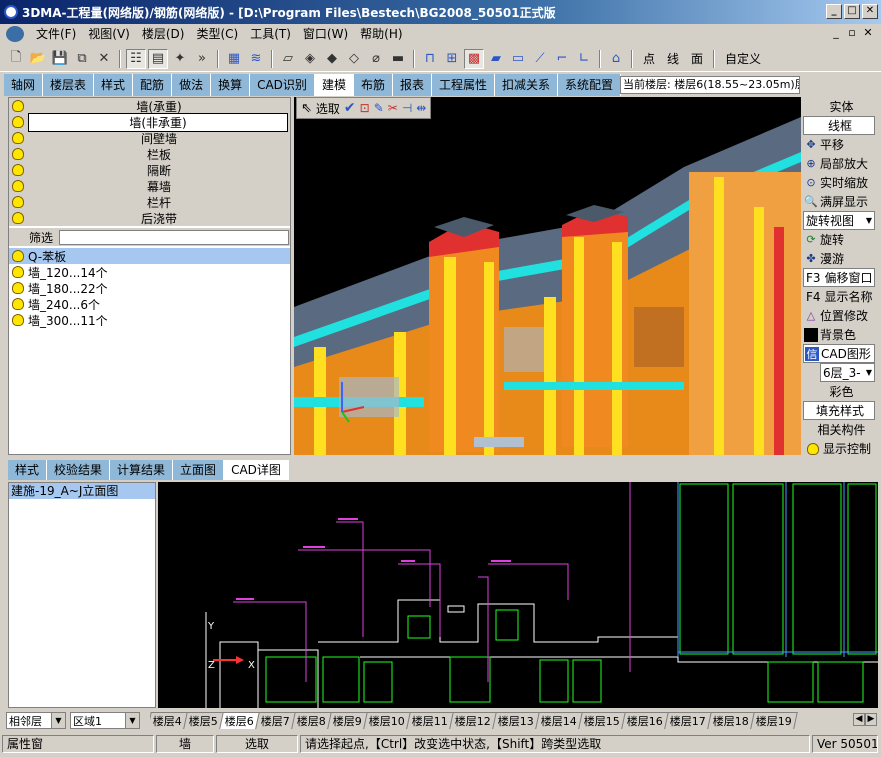 The image size is (881, 757). What do you see at coordinates (256, 470) in the screenshot?
I see `tab-cad-detail: CAD详图` at bounding box center [256, 470].